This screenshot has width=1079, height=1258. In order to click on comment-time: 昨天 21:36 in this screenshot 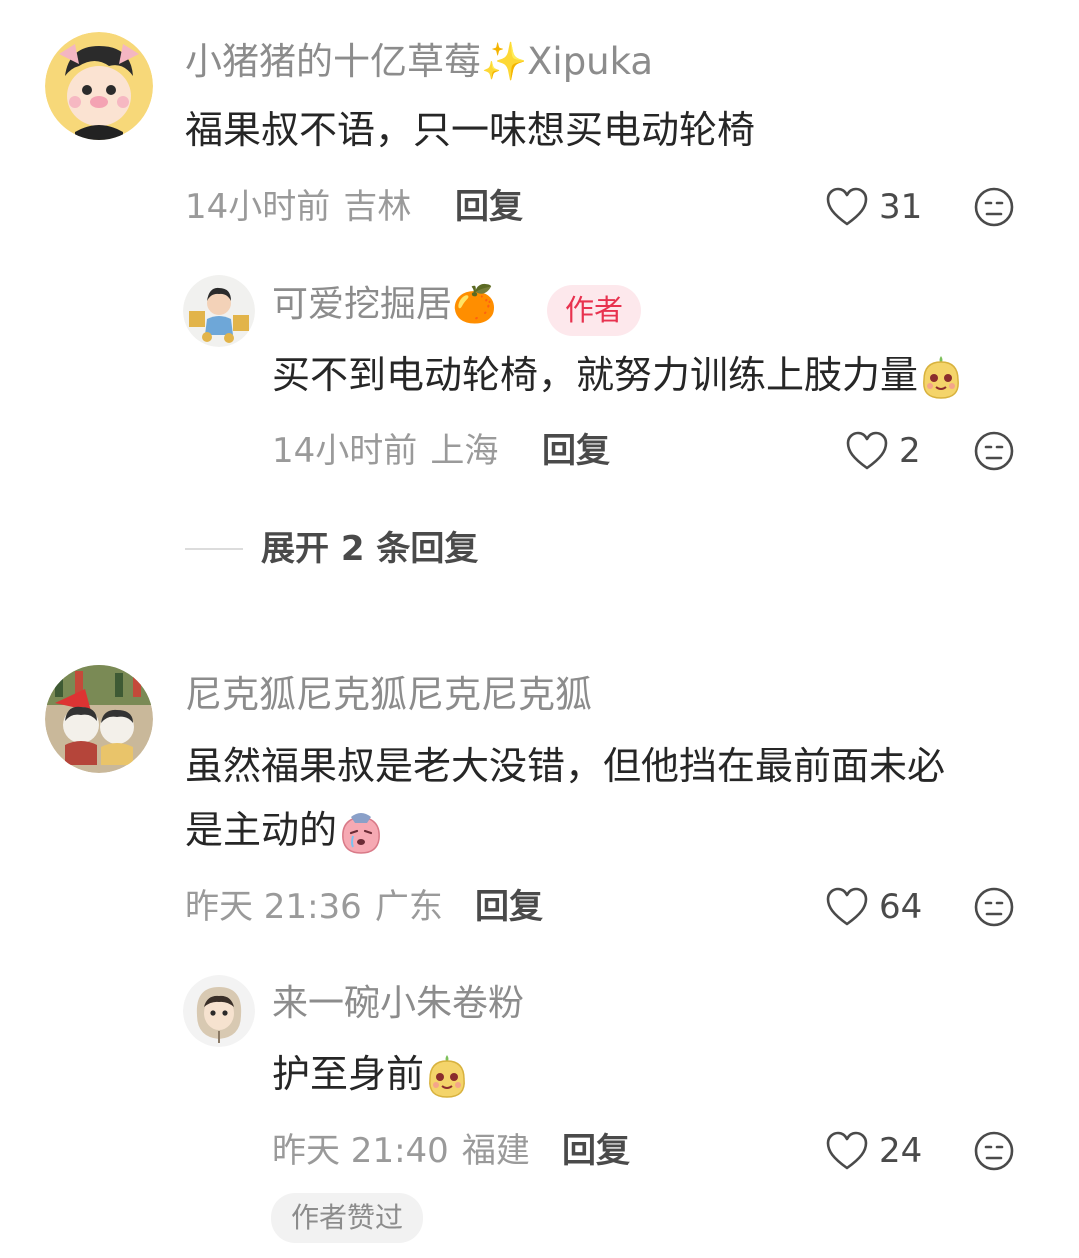, I will do `click(273, 907)`.